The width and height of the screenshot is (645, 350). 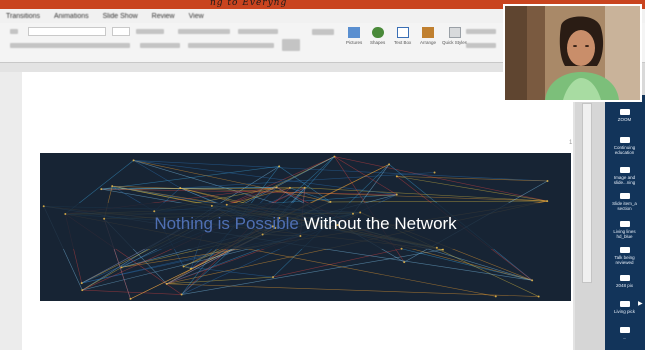 What do you see at coordinates (624, 234) in the screenshot?
I see `side-item-label: Living lines hd_blue` at bounding box center [624, 234].